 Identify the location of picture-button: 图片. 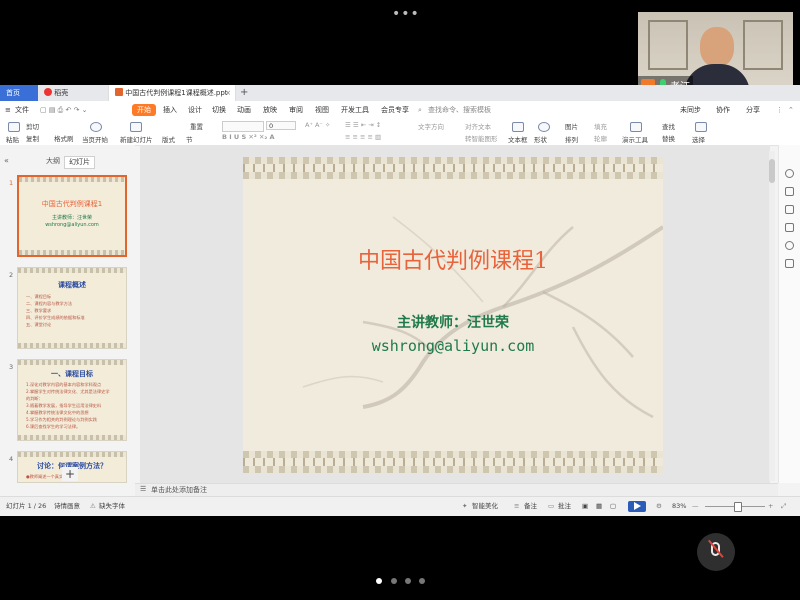
(571, 126).